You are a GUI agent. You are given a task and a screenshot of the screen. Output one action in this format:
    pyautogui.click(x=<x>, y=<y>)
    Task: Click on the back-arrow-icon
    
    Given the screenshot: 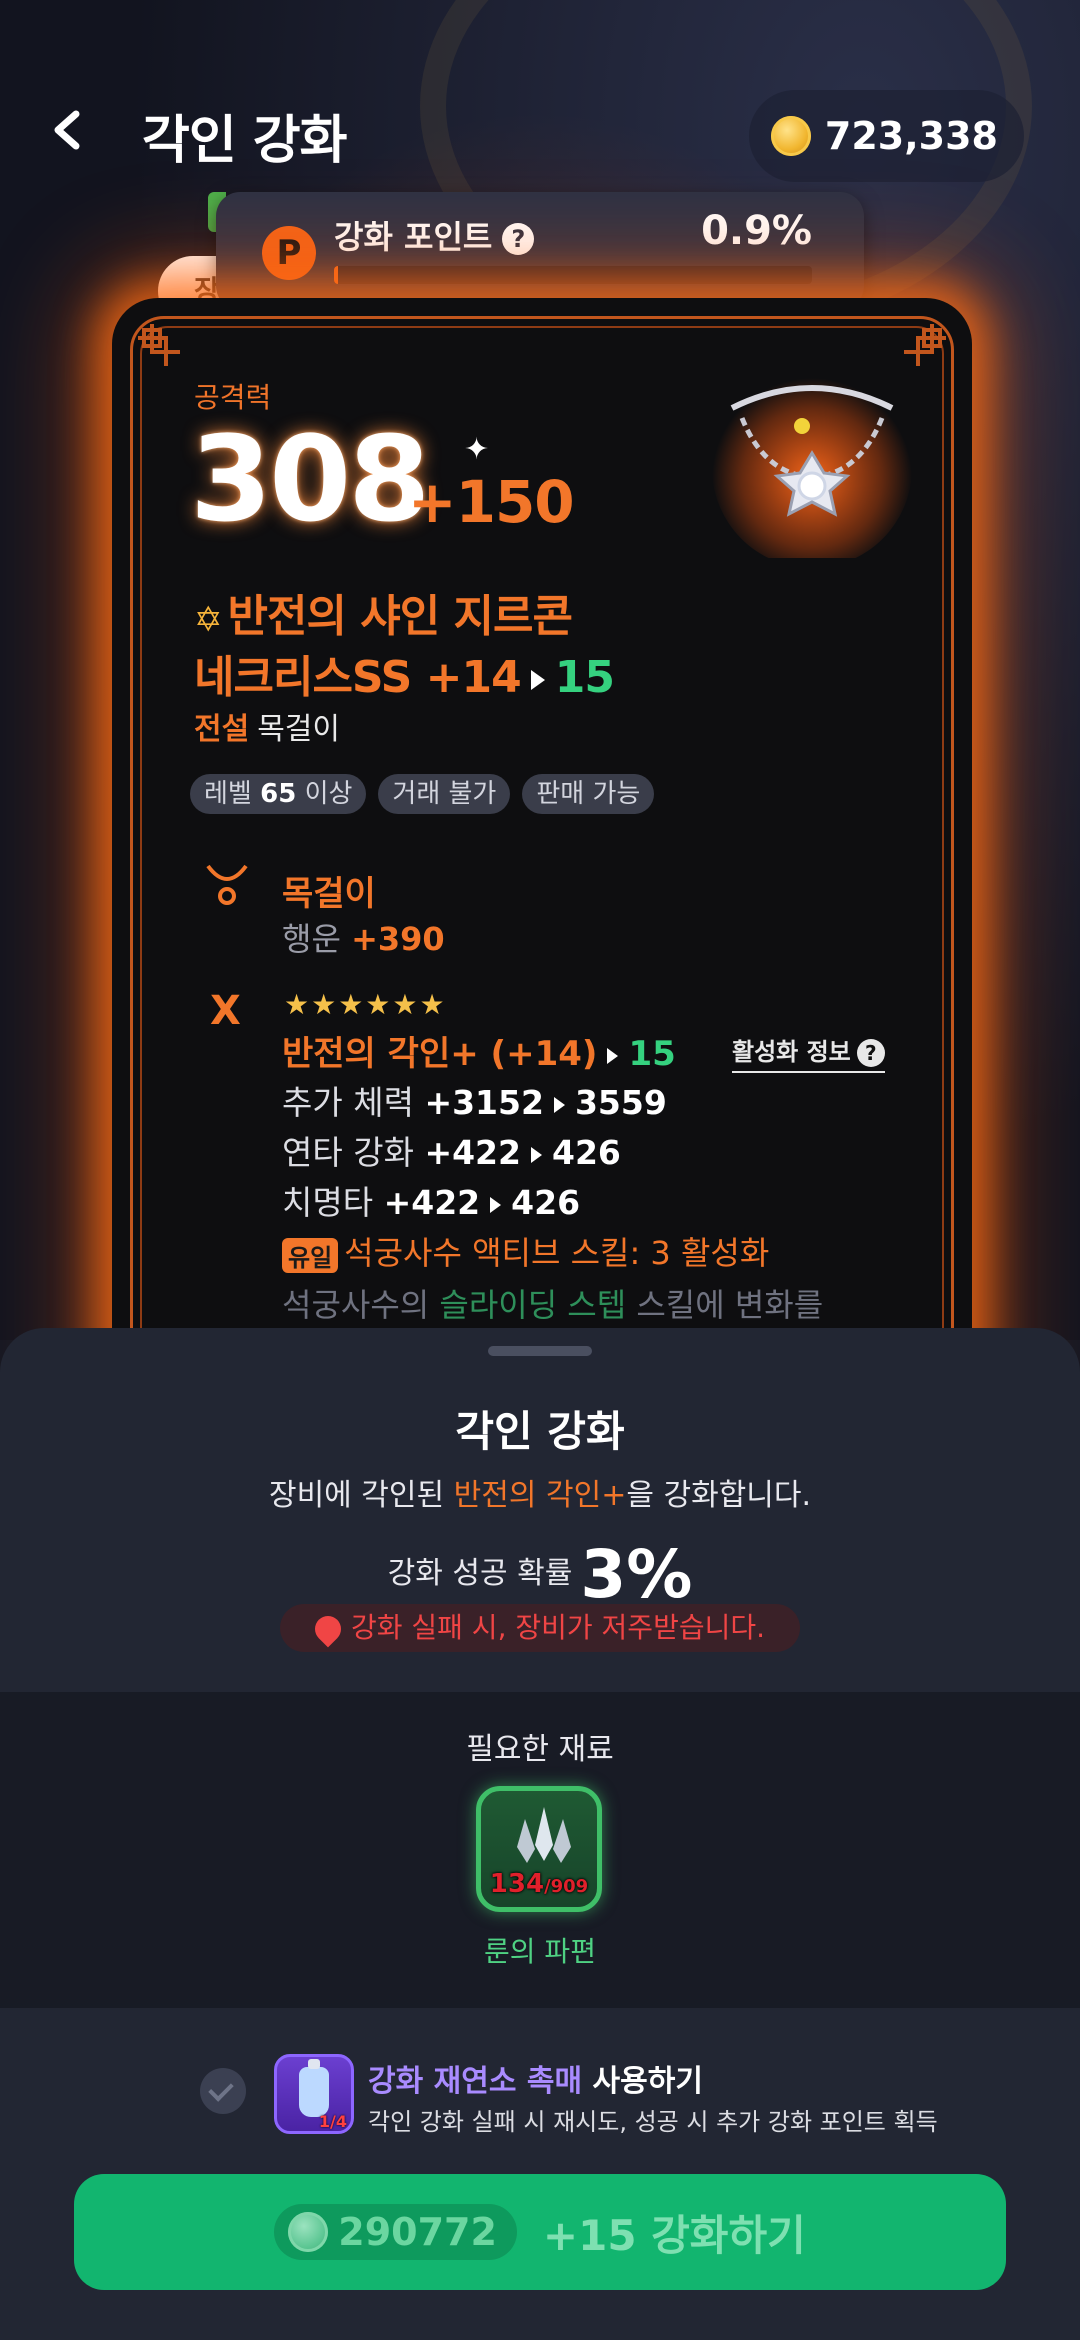 What is the action you would take?
    pyautogui.click(x=68, y=130)
    